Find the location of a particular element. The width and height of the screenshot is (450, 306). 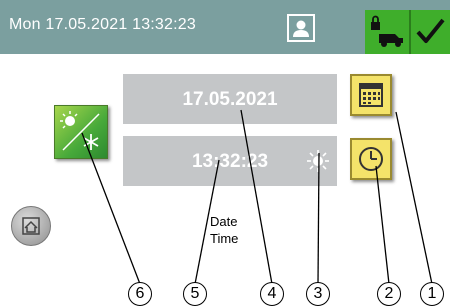

callout-6: 6 is located at coordinates (140, 294).